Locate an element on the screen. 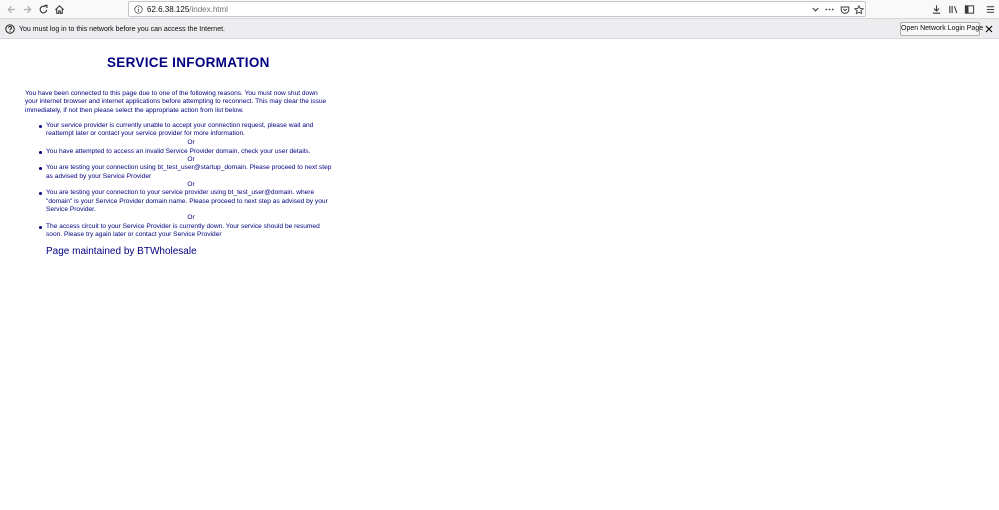 The image size is (999, 510). downloads-icon is located at coordinates (936, 9).